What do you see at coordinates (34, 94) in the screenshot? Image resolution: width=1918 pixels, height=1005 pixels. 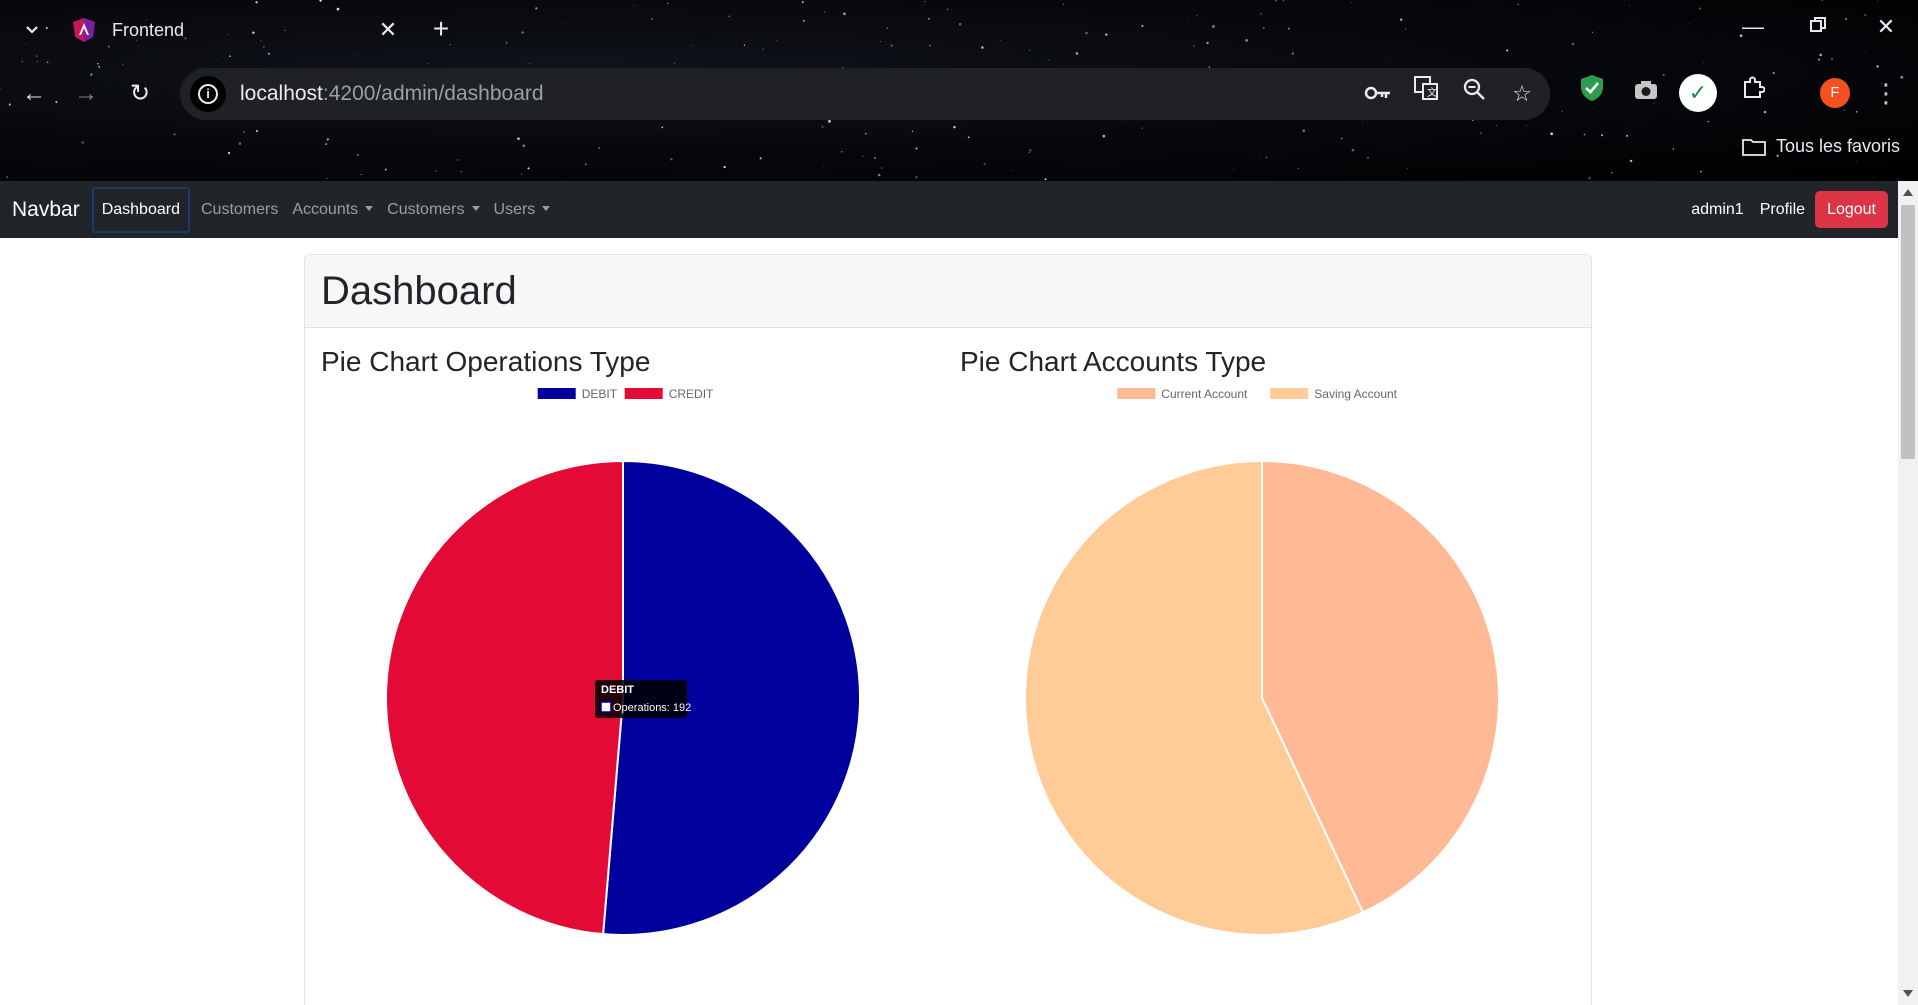 I see `back-arrow-icon: ←` at bounding box center [34, 94].